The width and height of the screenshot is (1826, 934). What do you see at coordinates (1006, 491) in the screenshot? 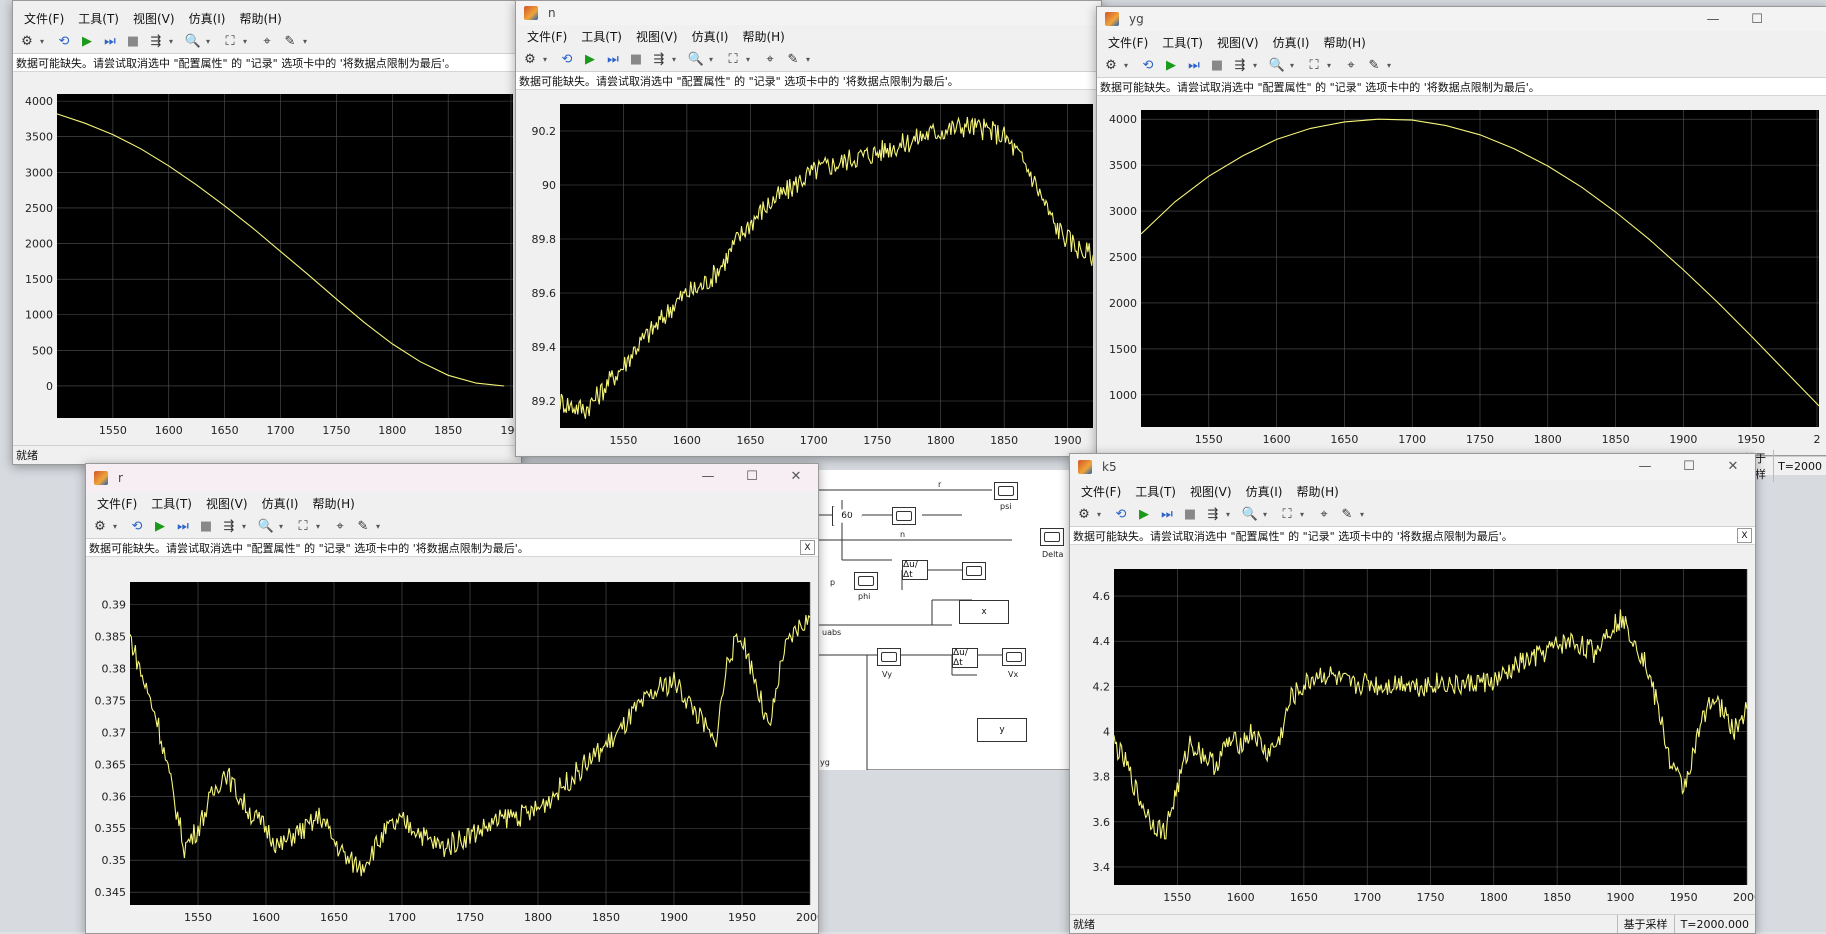
I see `scope-block-psi` at bounding box center [1006, 491].